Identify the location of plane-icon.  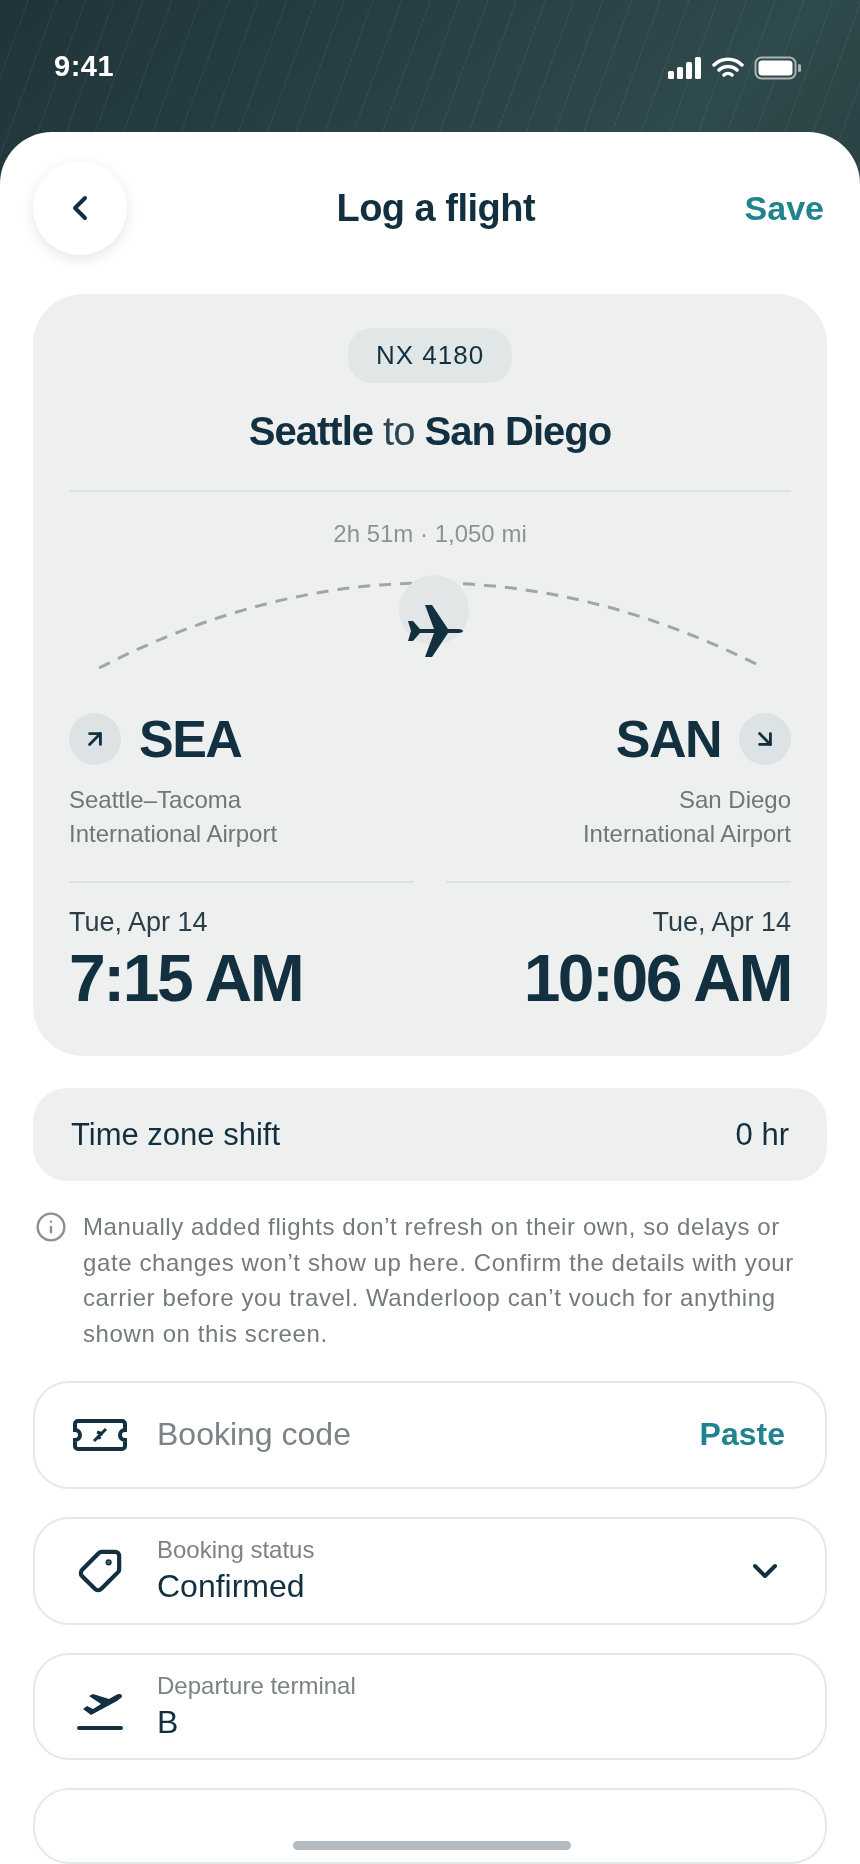
(435, 631).